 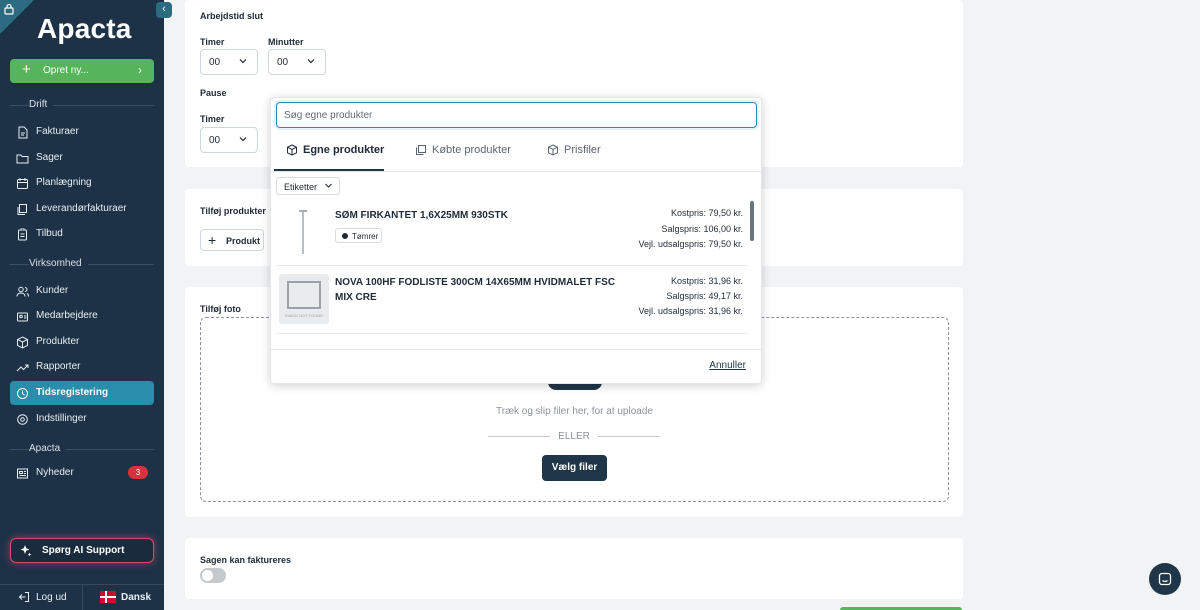 What do you see at coordinates (82, 132) in the screenshot?
I see `sidebar-item-fakturaer: Fakturaer` at bounding box center [82, 132].